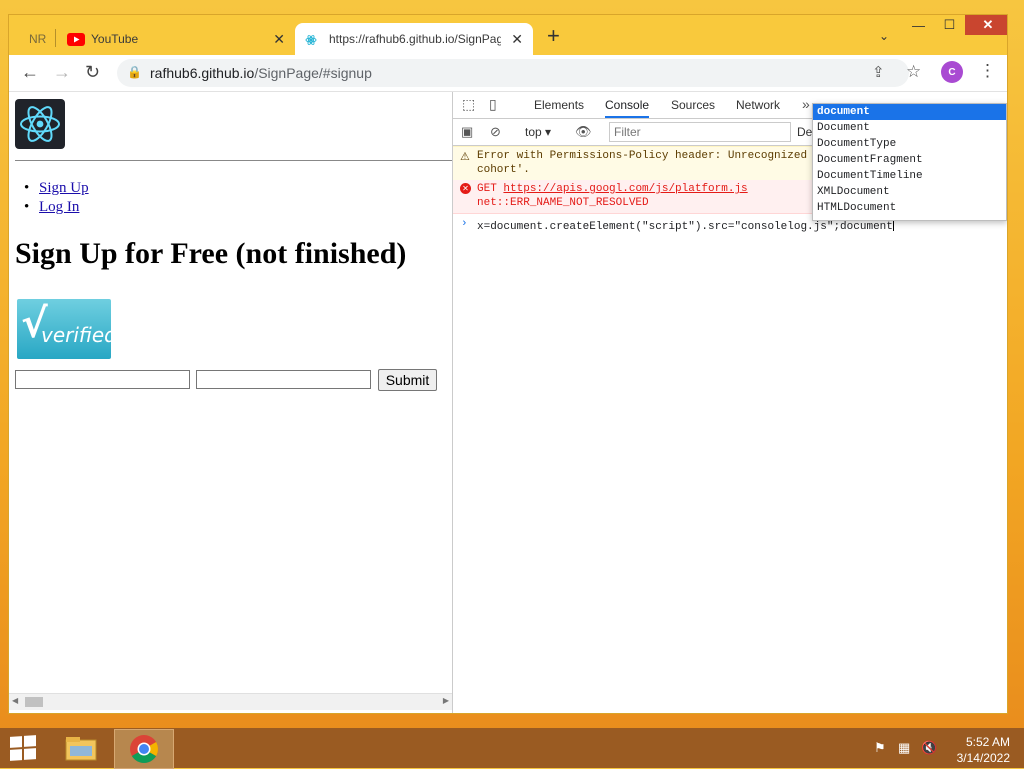 The width and height of the screenshot is (1024, 769). What do you see at coordinates (311, 40) in the screenshot?
I see `react-favicon-icon` at bounding box center [311, 40].